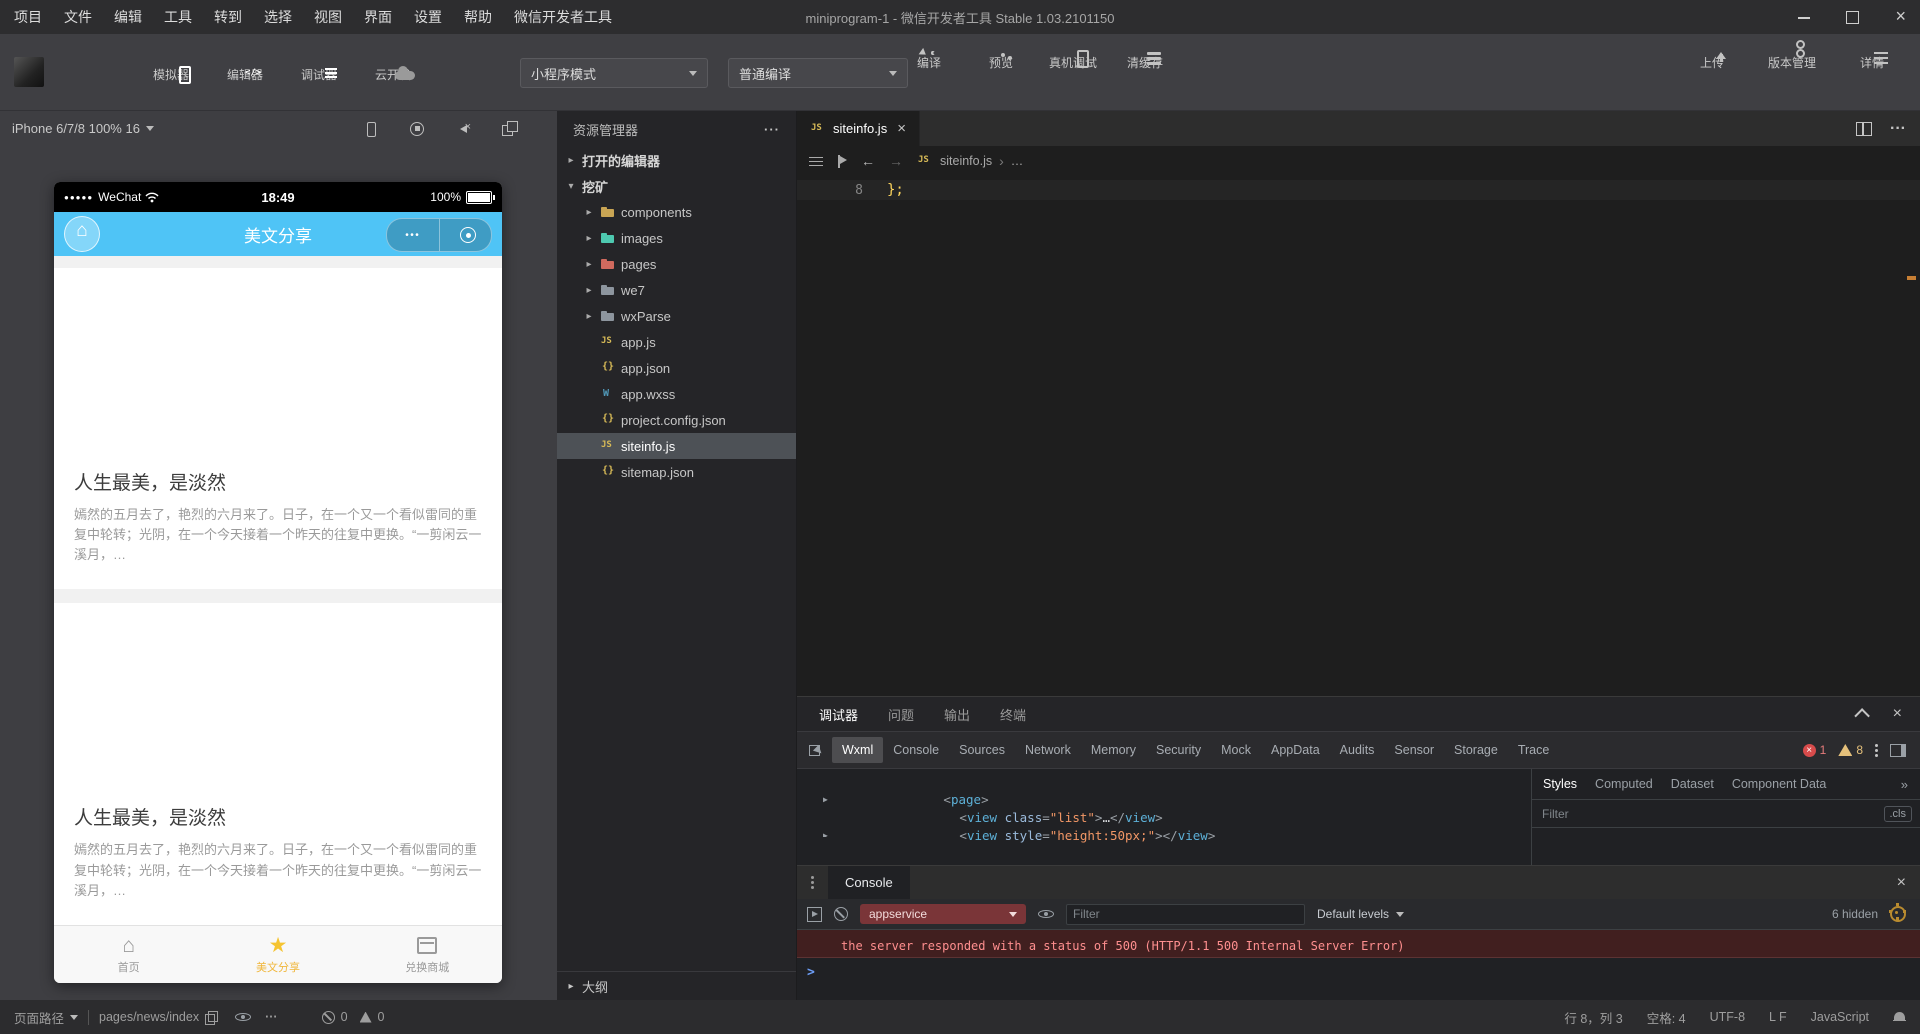 The image size is (1920, 1034). Describe the element at coordinates (1357, 750) in the screenshot. I see `devtools-tab: Audits` at that location.